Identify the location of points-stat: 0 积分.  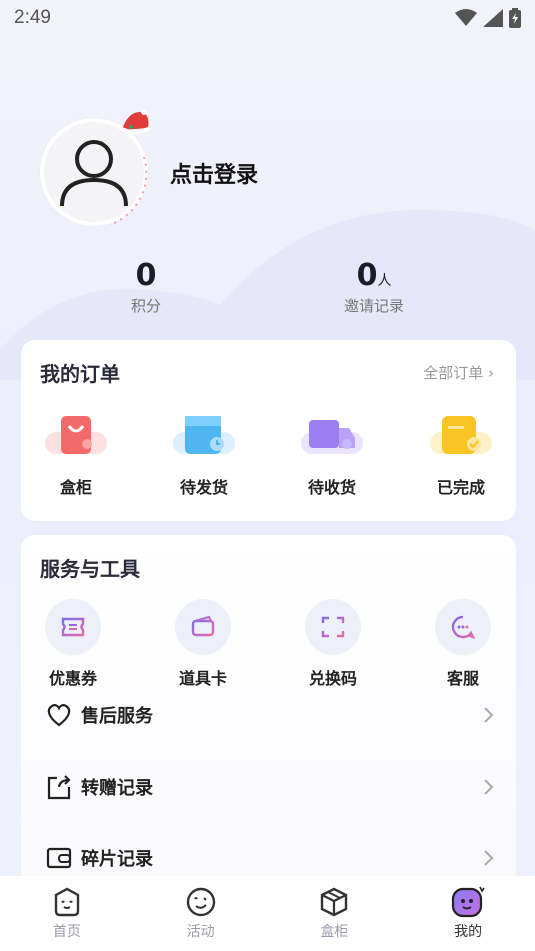
(146, 287).